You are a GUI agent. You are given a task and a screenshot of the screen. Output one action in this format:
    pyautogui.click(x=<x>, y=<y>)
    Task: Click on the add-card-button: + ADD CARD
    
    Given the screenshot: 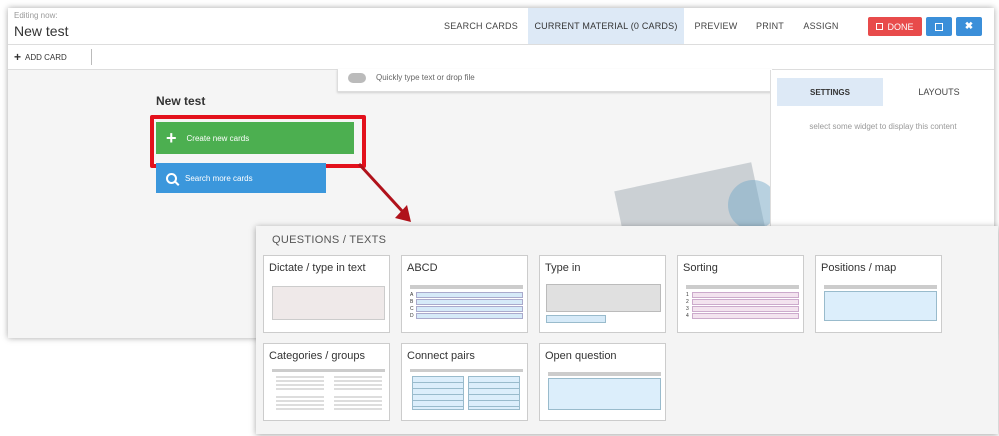 What is the action you would take?
    pyautogui.click(x=40, y=57)
    